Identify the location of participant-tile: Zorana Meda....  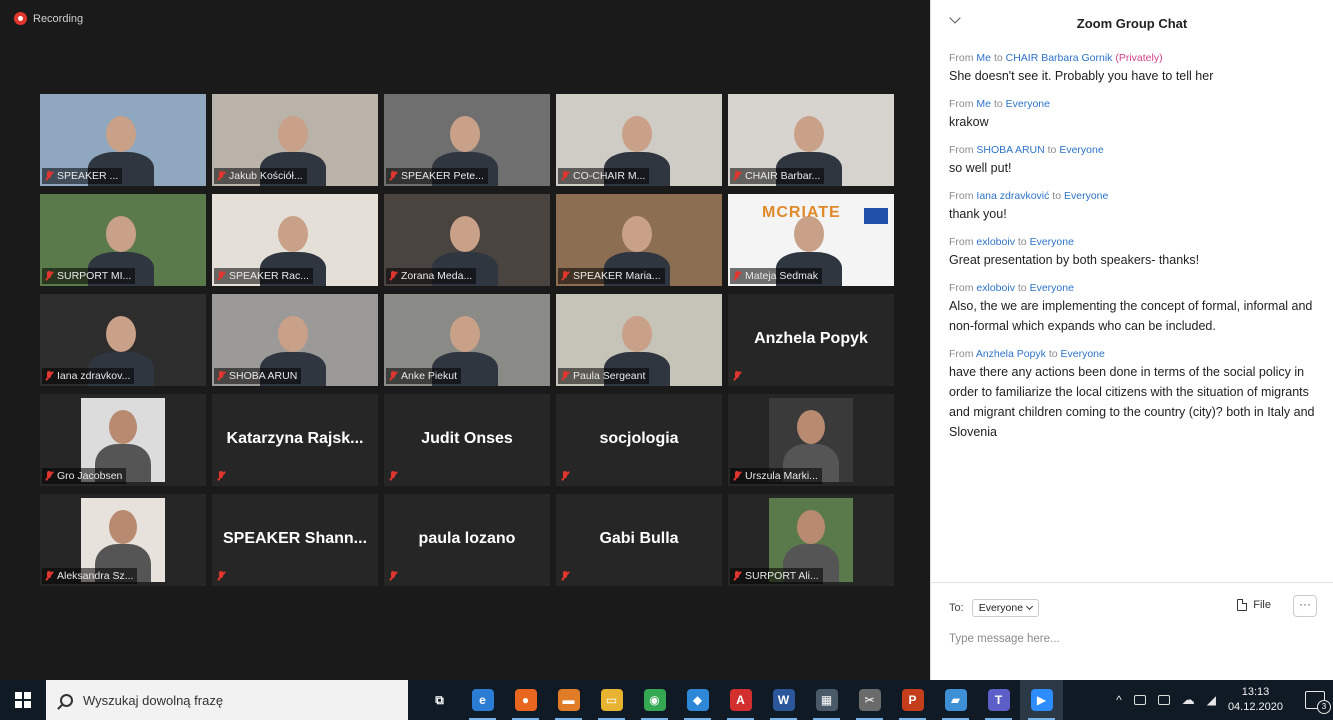
(467, 240).